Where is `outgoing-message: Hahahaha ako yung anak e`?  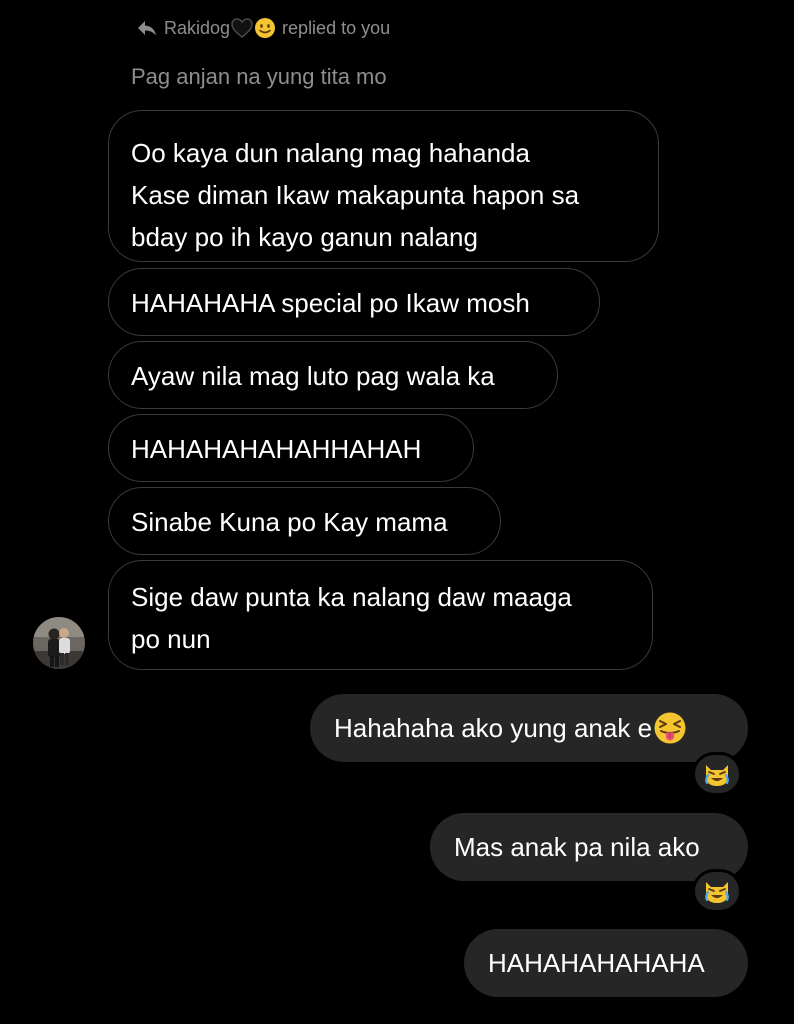 outgoing-message: Hahahaha ako yung anak e is located at coordinates (529, 728).